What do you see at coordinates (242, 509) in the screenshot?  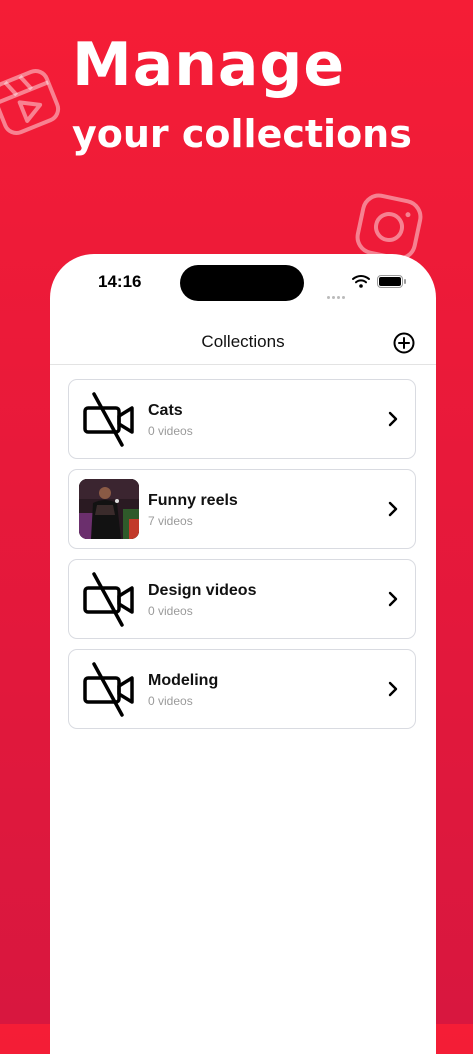 I see `collection-item-funny-reels: Funny reels 7 videos` at bounding box center [242, 509].